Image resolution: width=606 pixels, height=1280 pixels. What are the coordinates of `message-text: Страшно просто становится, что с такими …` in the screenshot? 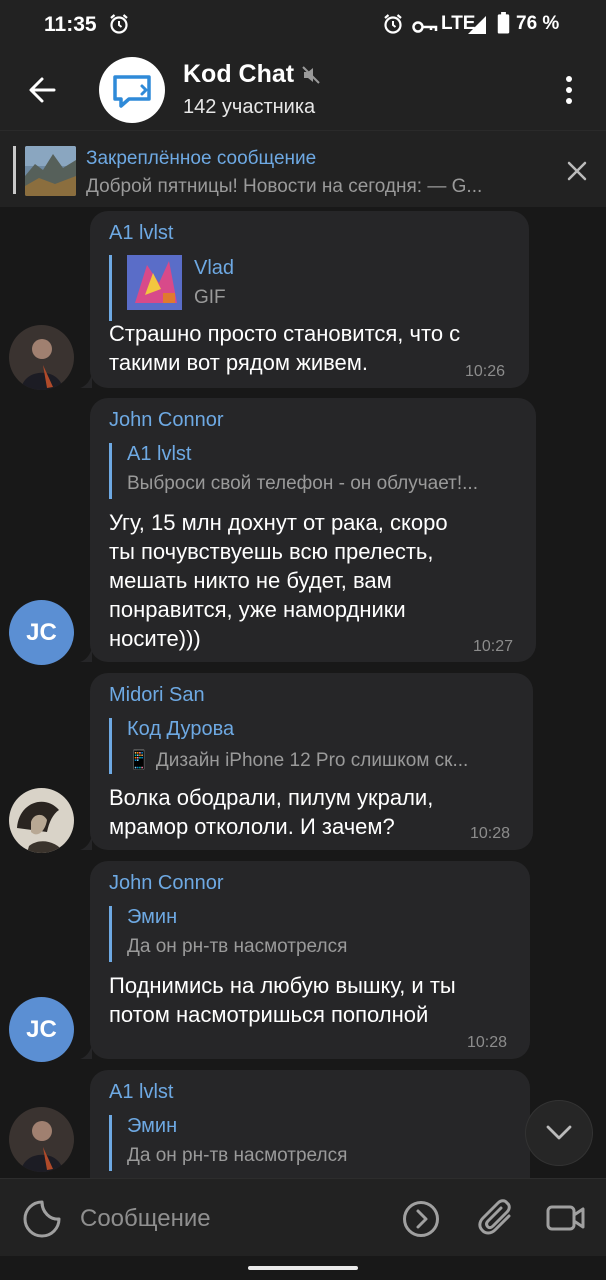 It's located at (285, 348).